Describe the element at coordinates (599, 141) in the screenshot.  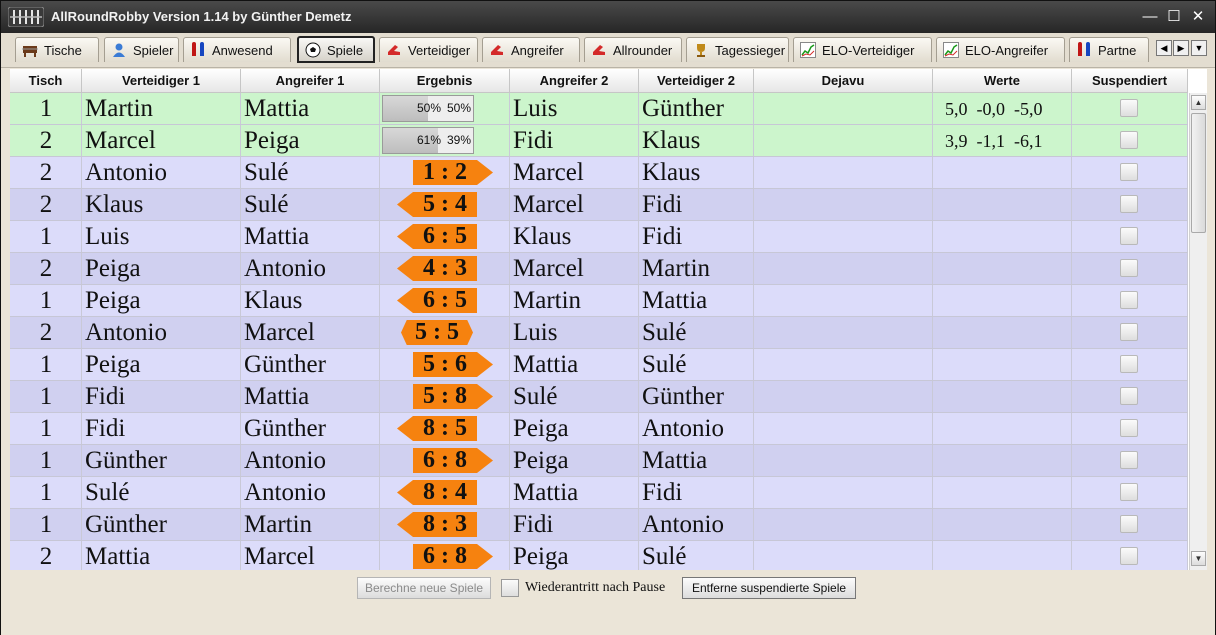
I see `table-row: 2 Marcel Peiga 61% 39% Fidi Klaus 3,9 -1,1 -6,1` at that location.